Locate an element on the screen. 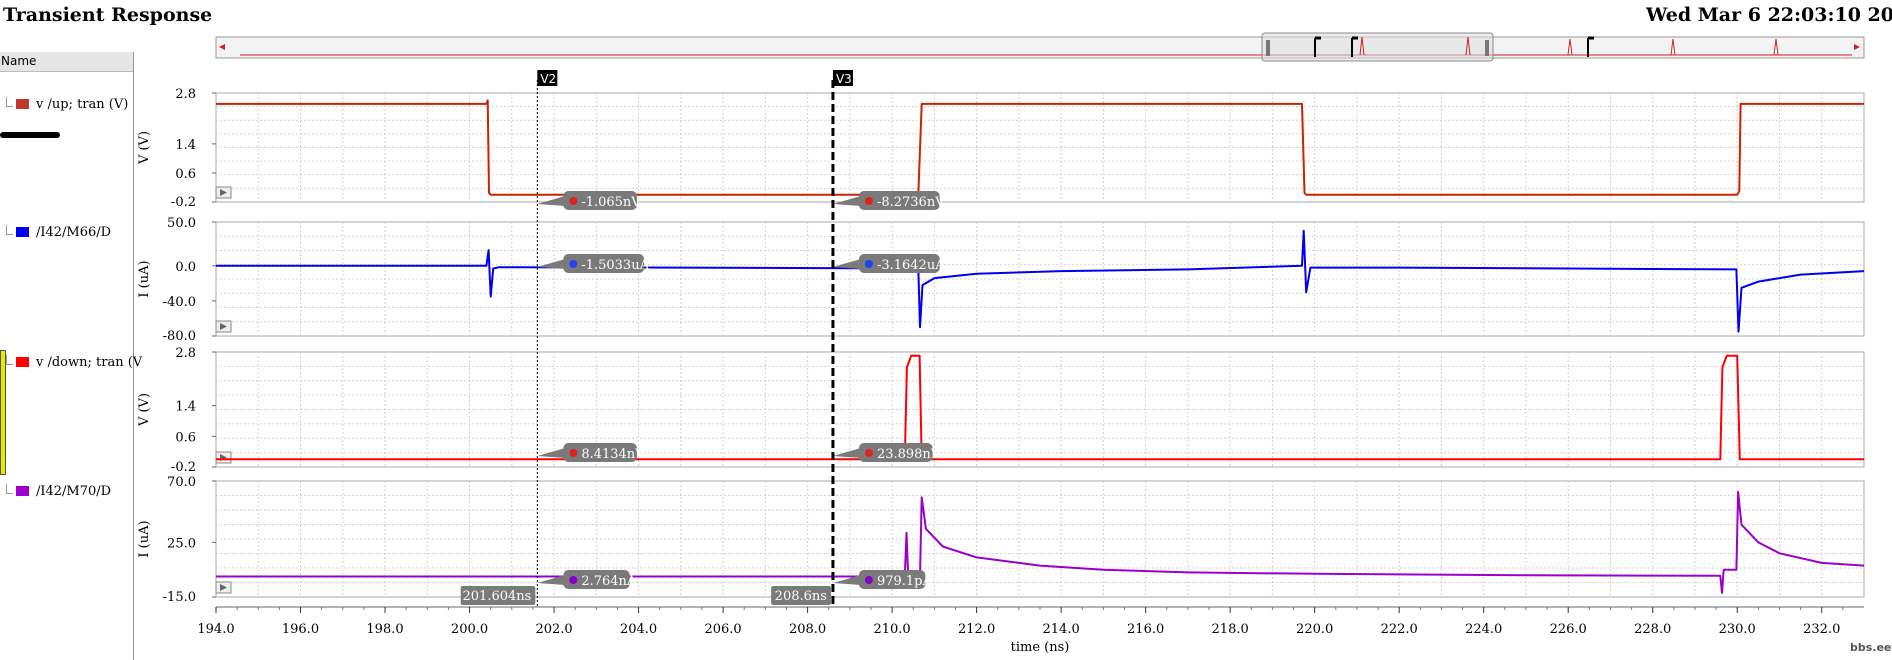  x-tick-label: 194.0 is located at coordinates (215, 629).